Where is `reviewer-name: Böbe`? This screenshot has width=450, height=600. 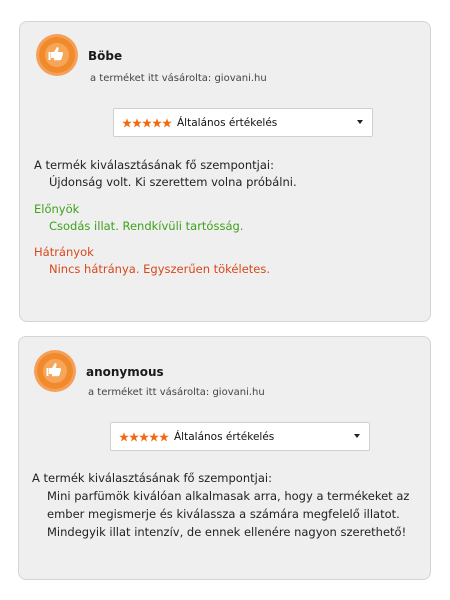
reviewer-name: Böbe is located at coordinates (105, 56).